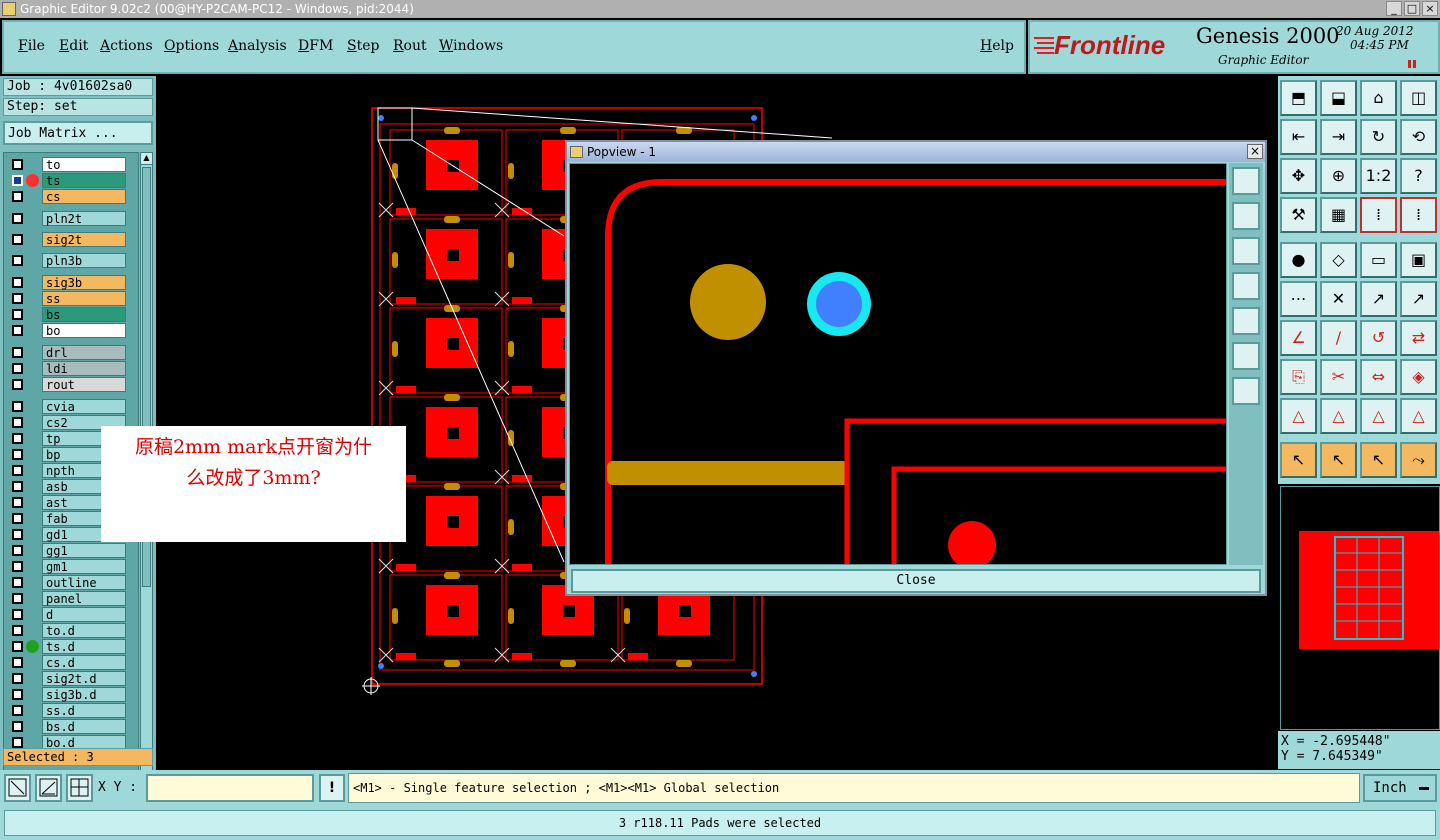  Describe the element at coordinates (191, 46) in the screenshot. I see `menu-options: Options` at that location.